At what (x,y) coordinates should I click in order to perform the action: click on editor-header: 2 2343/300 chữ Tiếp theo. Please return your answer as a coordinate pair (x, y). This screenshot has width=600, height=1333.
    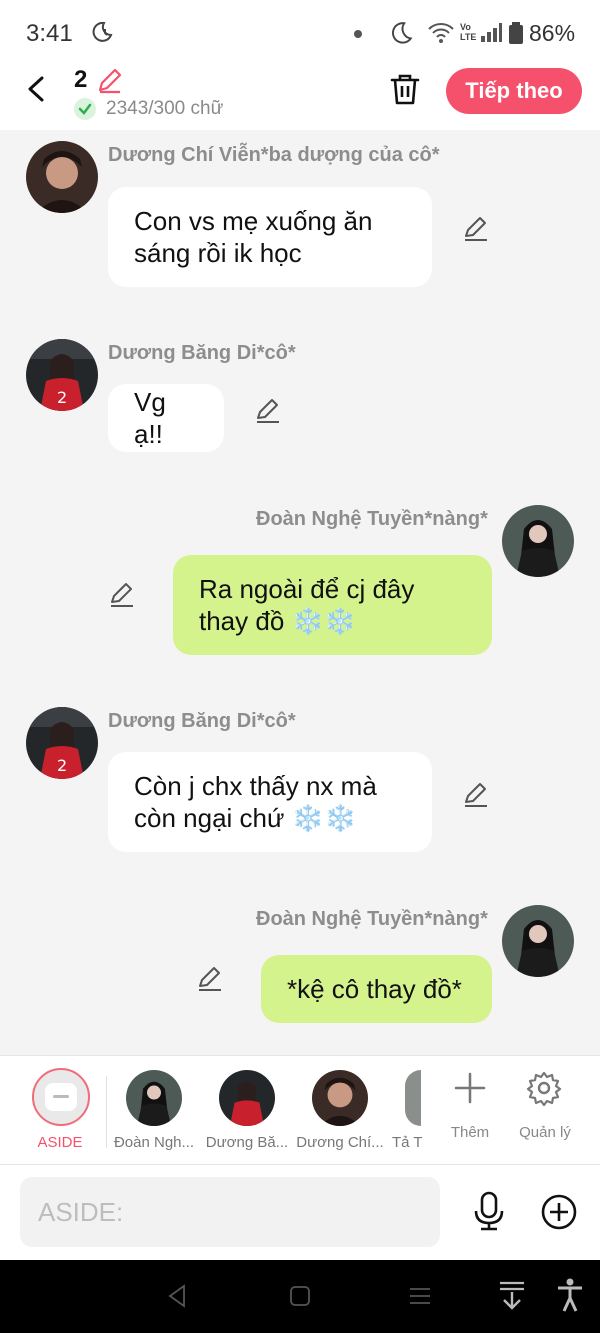
    Looking at the image, I should click on (300, 97).